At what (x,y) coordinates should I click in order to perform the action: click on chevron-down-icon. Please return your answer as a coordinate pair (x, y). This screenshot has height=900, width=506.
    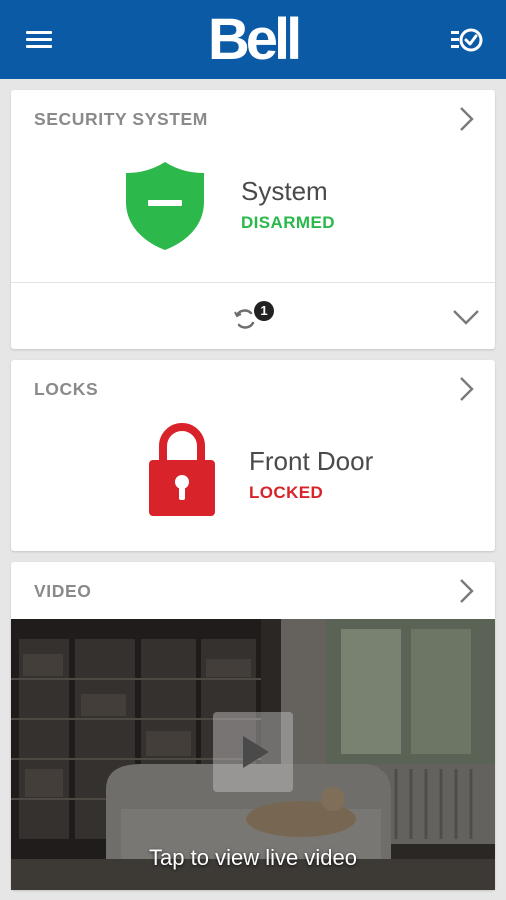
    Looking at the image, I should click on (466, 317).